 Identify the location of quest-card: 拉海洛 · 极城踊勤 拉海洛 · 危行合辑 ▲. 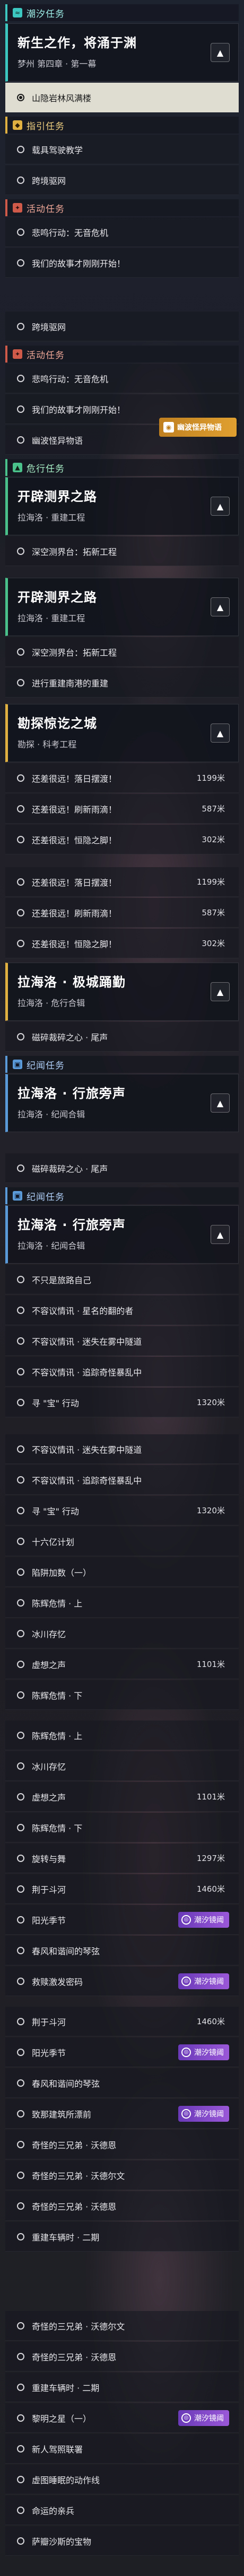
(122, 992).